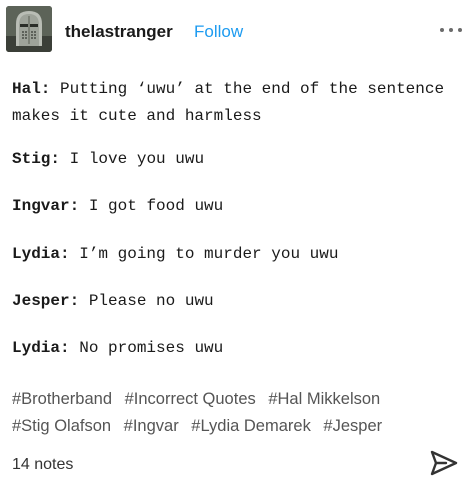 Image resolution: width=474 pixels, height=490 pixels. I want to click on username: thelastranger, so click(119, 32).